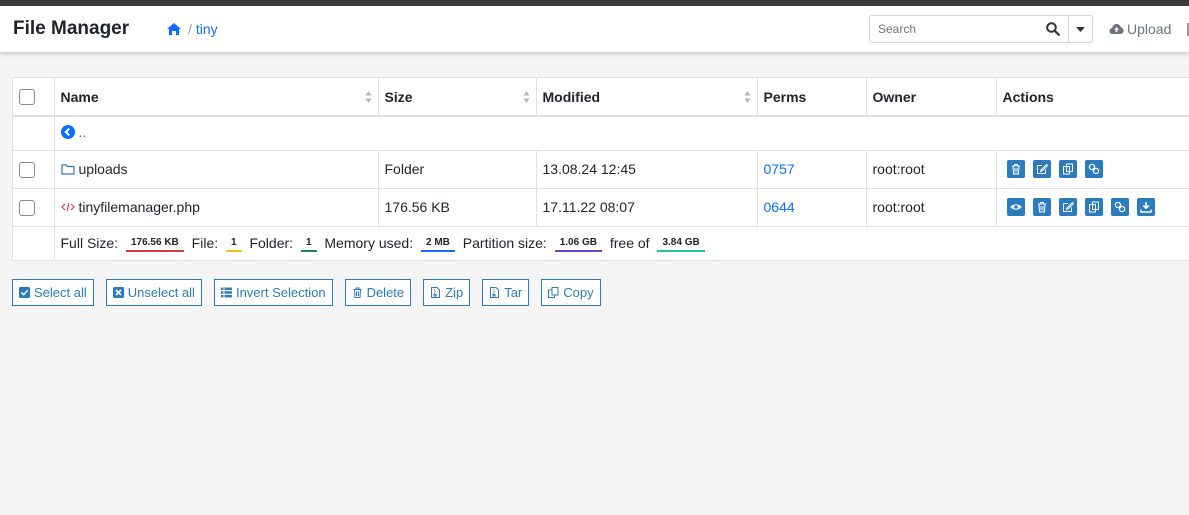 The height and width of the screenshot is (515, 1189). Describe the element at coordinates (205, 242) in the screenshot. I see `file-count-label: File:` at that location.